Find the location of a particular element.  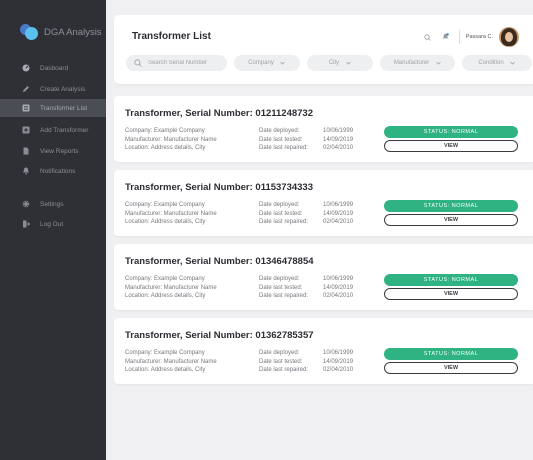

filter-bar: Company City Manufacturer Condition is located at coordinates (329, 63).